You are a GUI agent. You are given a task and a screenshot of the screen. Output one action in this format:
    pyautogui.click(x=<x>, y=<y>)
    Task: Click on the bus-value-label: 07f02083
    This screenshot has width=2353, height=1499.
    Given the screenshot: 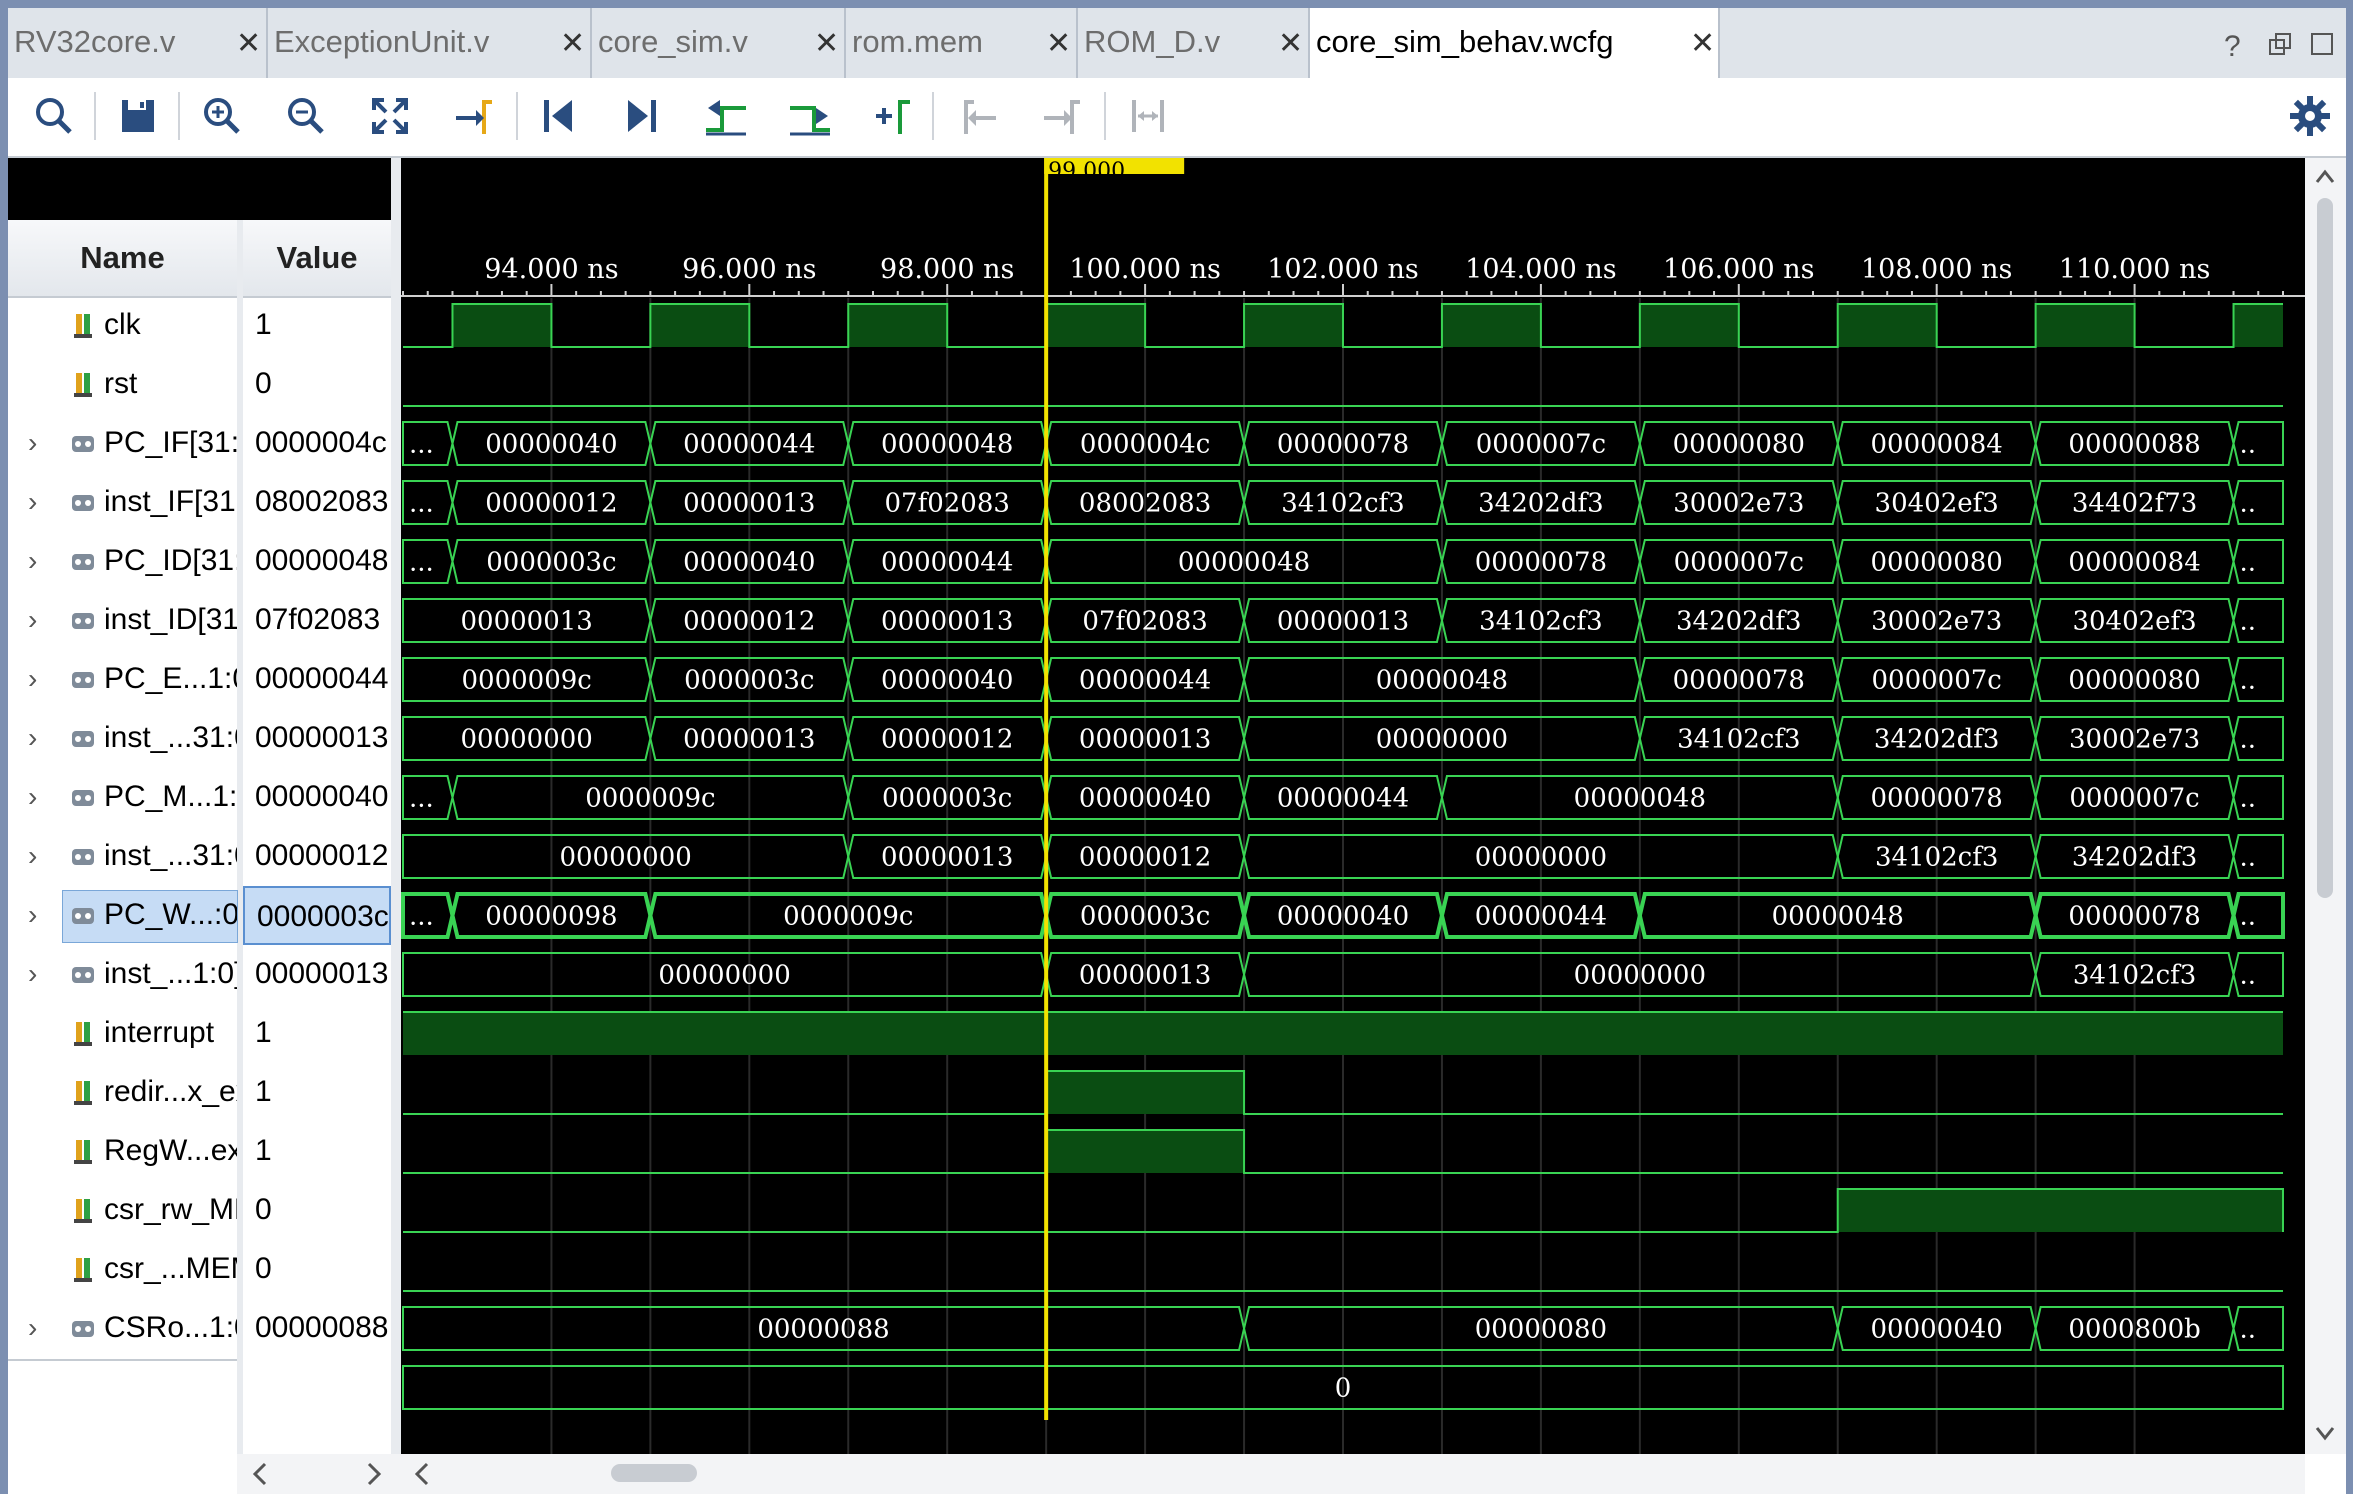 What is the action you would take?
    pyautogui.click(x=946, y=504)
    